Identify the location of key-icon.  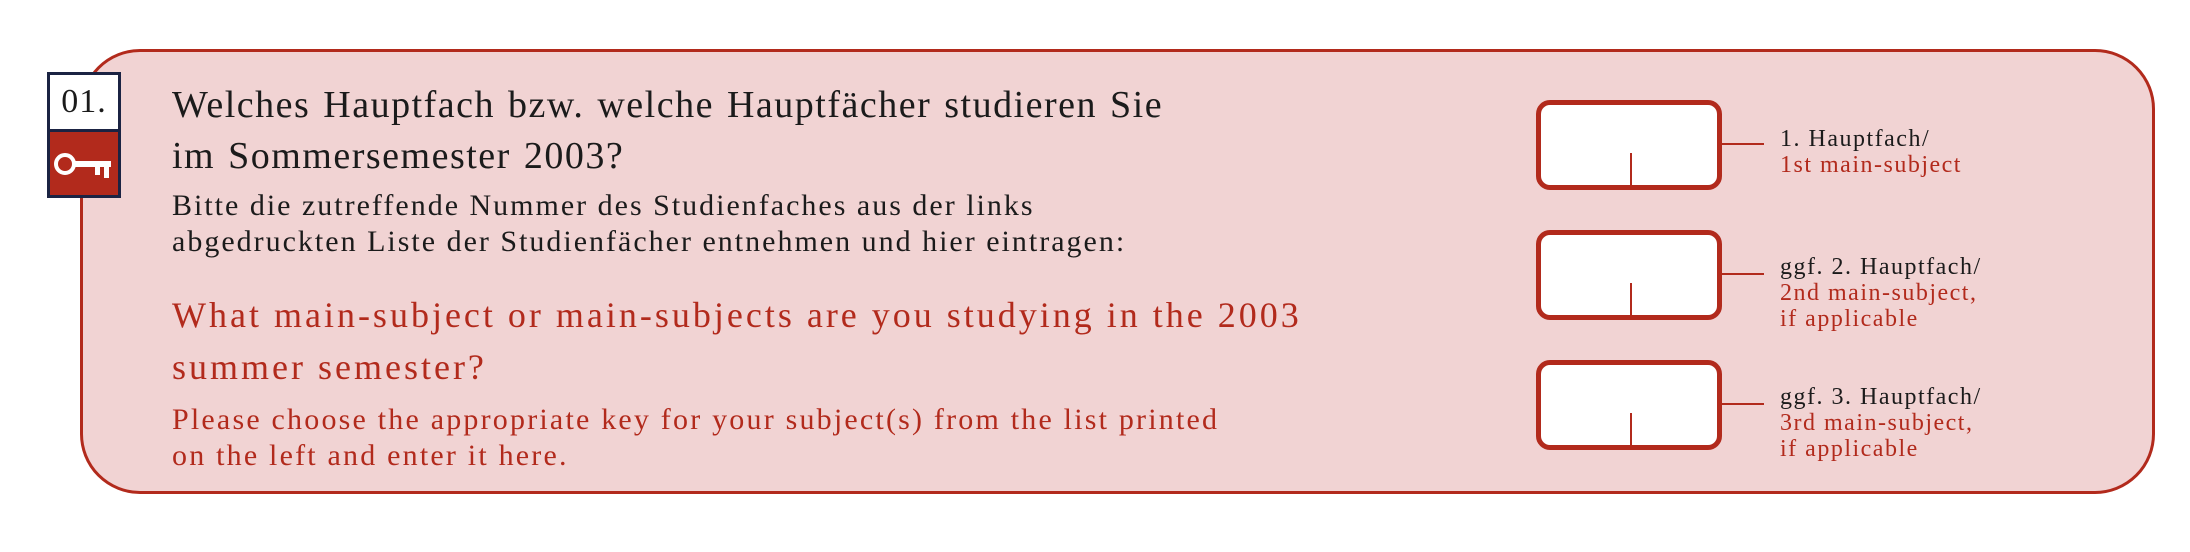
(82, 165).